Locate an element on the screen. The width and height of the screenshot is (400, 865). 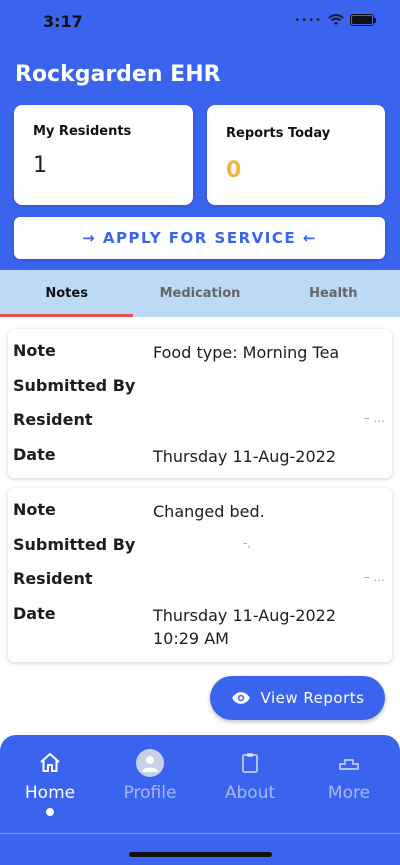
tab-medication: Medication is located at coordinates (199, 293).